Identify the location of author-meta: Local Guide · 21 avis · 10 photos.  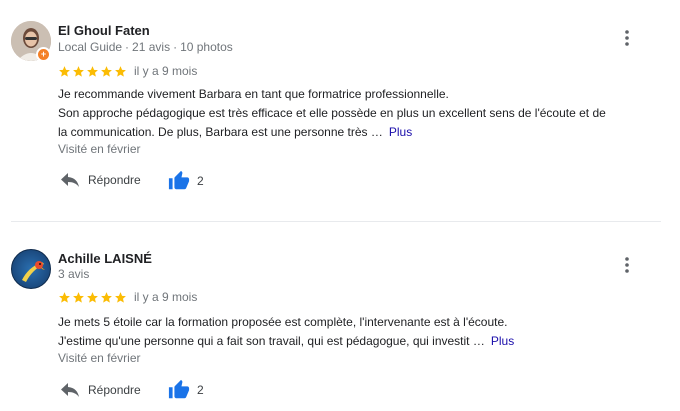
(145, 47).